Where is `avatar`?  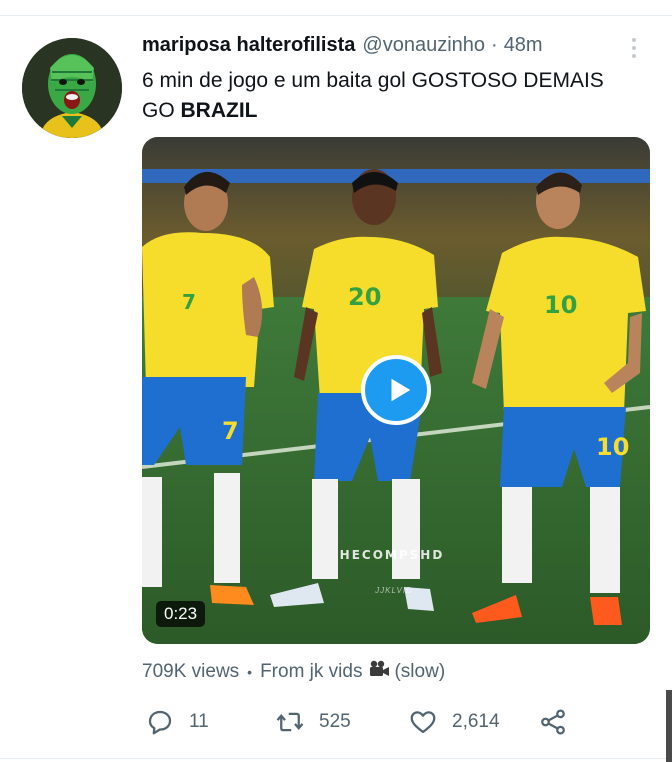 avatar is located at coordinates (72, 88).